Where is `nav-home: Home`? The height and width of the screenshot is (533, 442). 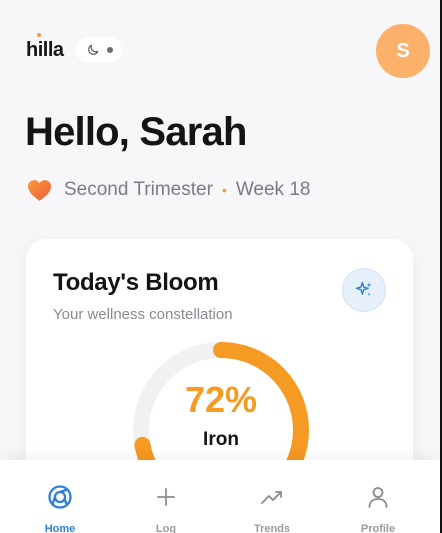
nav-home: Home is located at coordinates (60, 496).